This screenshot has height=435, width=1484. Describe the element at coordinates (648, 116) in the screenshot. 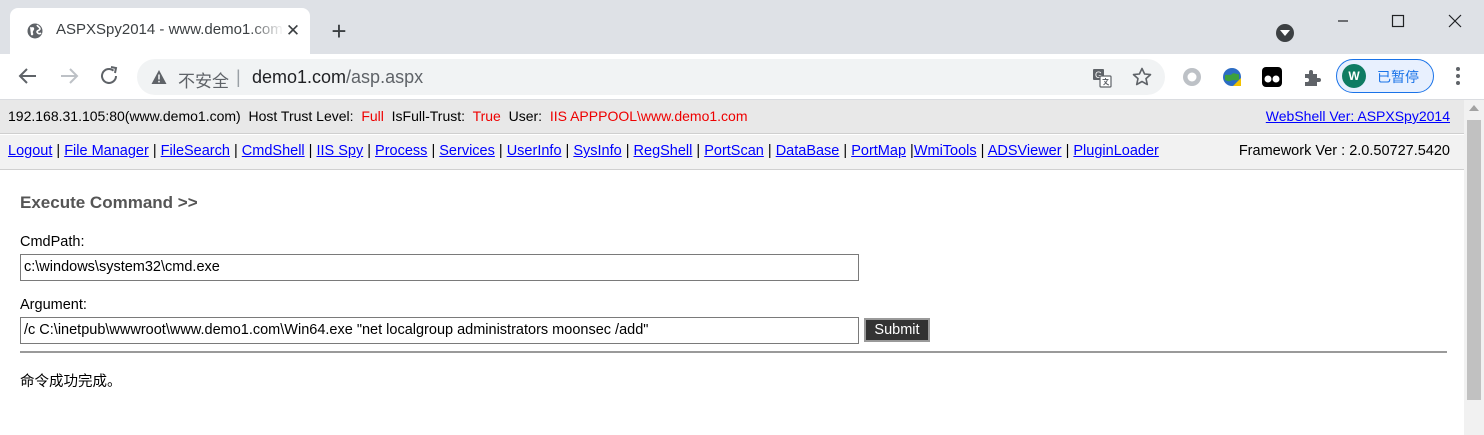

I see `user-value: IIS APPPOOL\www.demo1.com` at that location.